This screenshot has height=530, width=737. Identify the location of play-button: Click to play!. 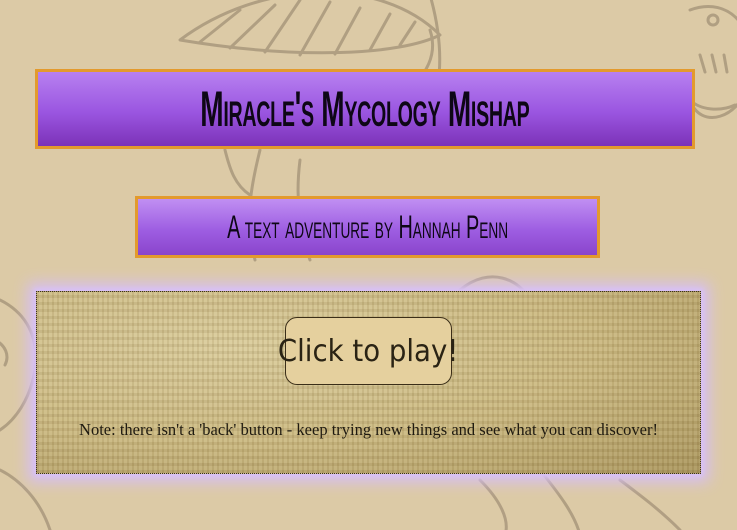
(368, 351).